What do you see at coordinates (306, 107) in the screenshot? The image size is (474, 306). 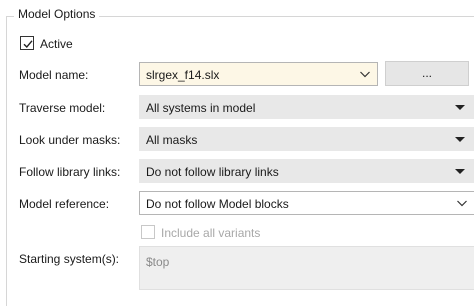 I see `traverse-model-dropdown: All systems in model` at bounding box center [306, 107].